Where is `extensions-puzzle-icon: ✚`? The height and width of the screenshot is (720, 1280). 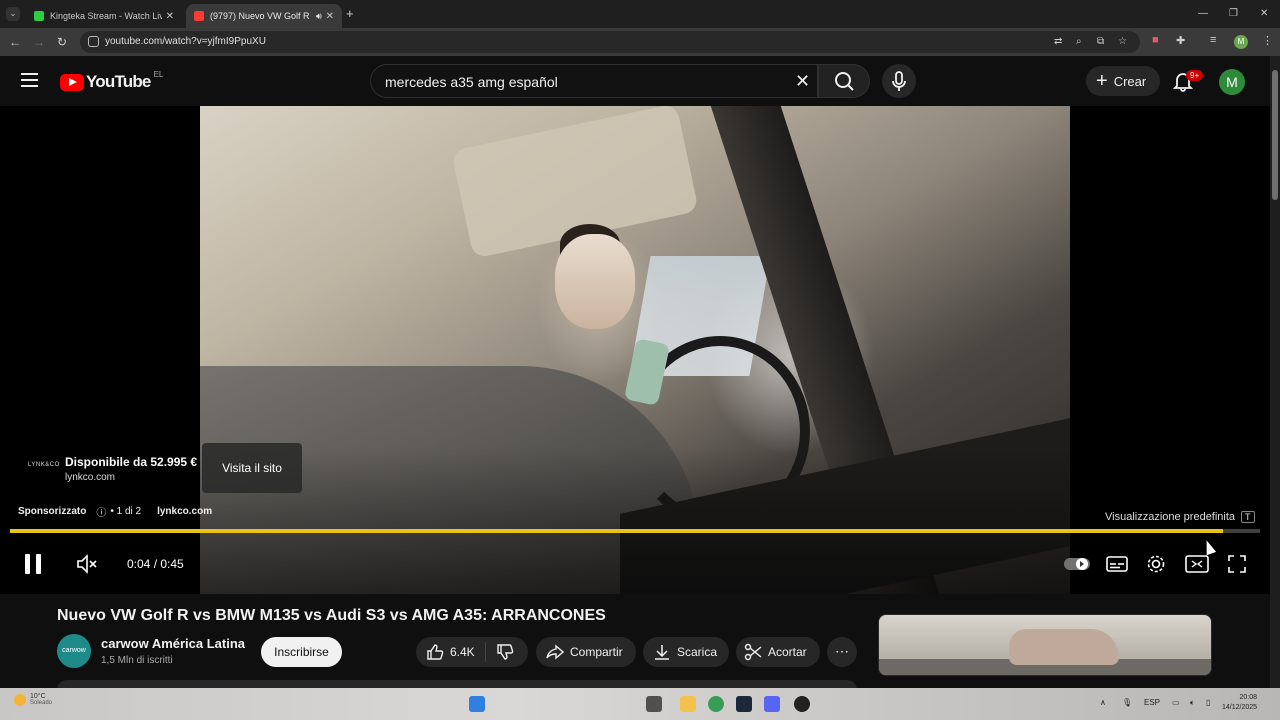
extensions-puzzle-icon: ✚ is located at coordinates (1180, 40).